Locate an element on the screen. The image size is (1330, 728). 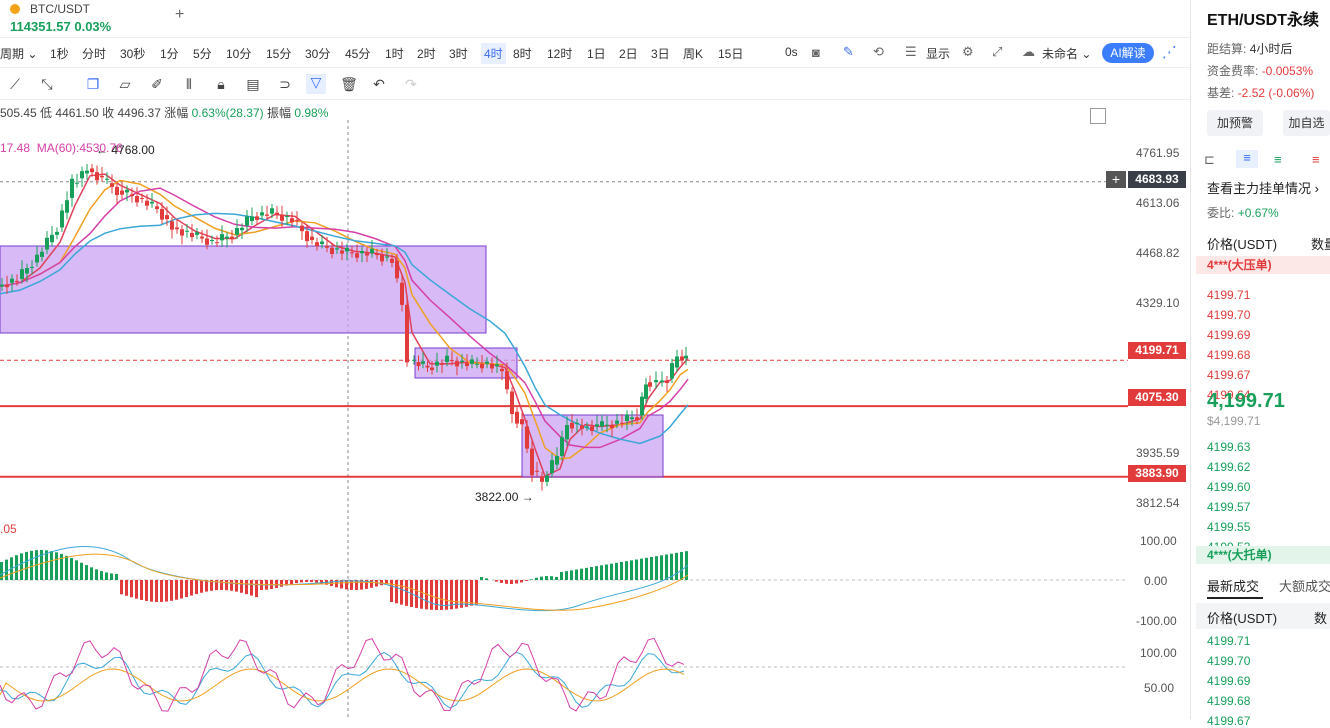
add-alert-icon: + is located at coordinates (1116, 179).